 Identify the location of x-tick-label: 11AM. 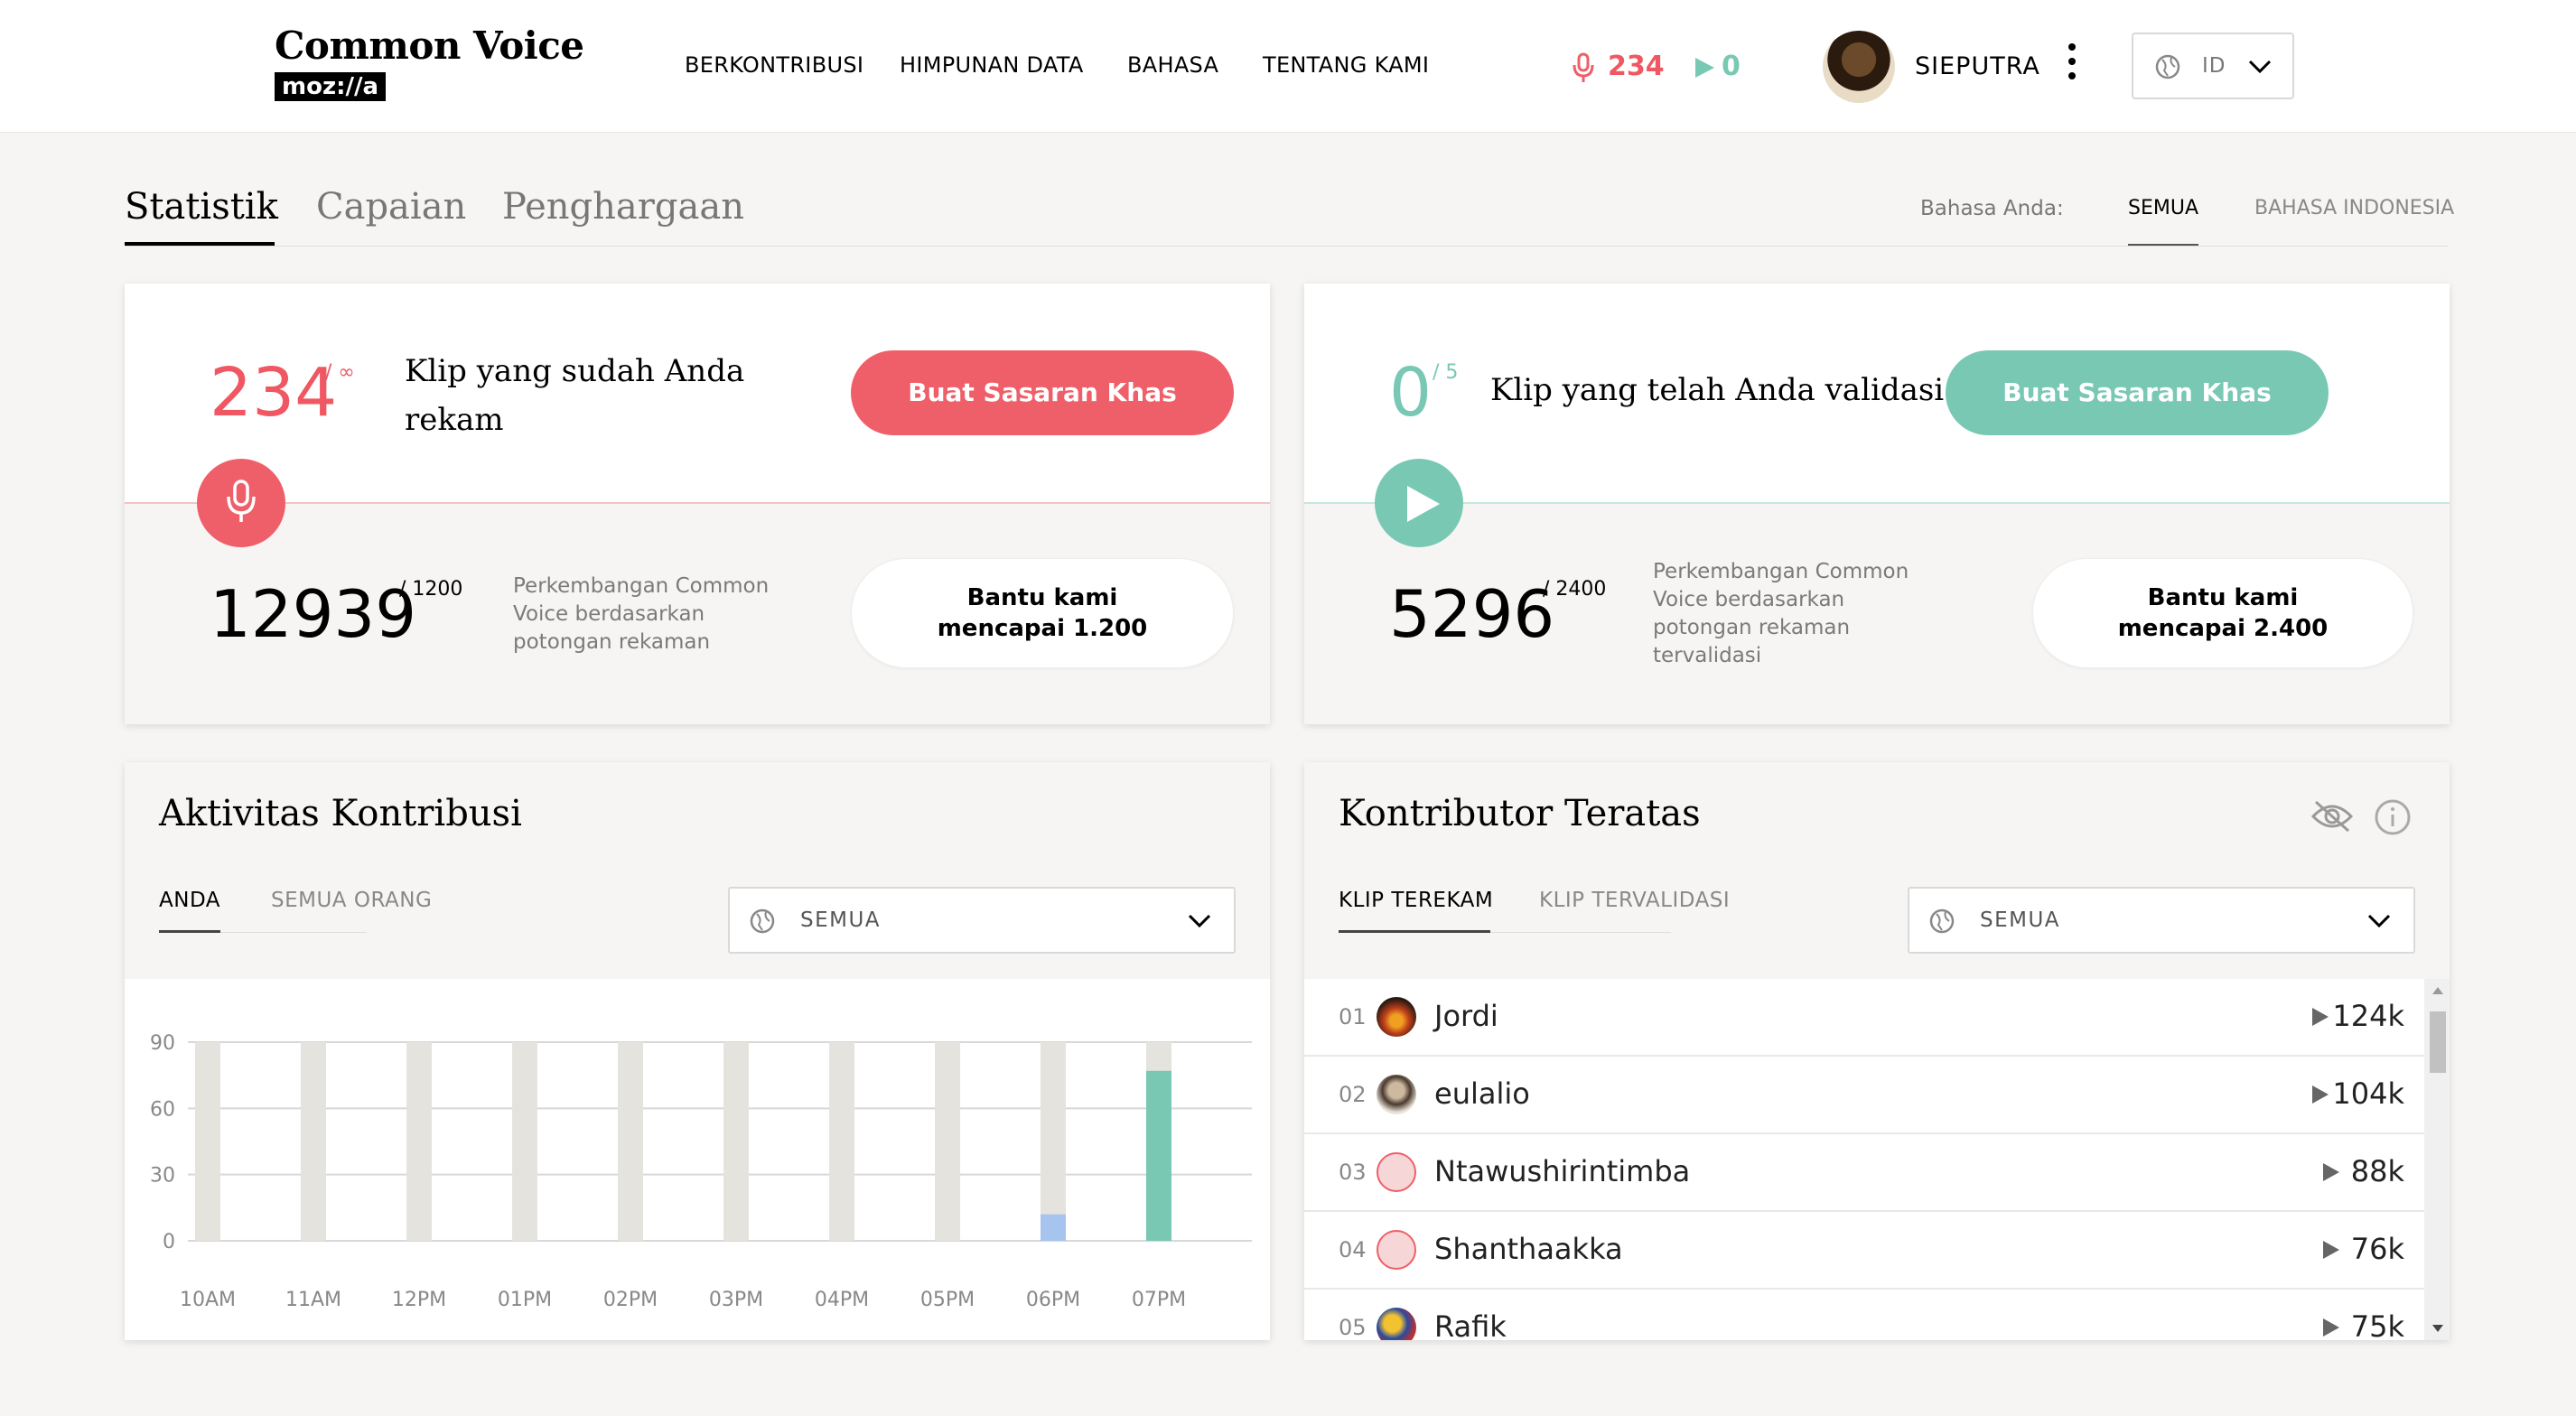
(313, 1300).